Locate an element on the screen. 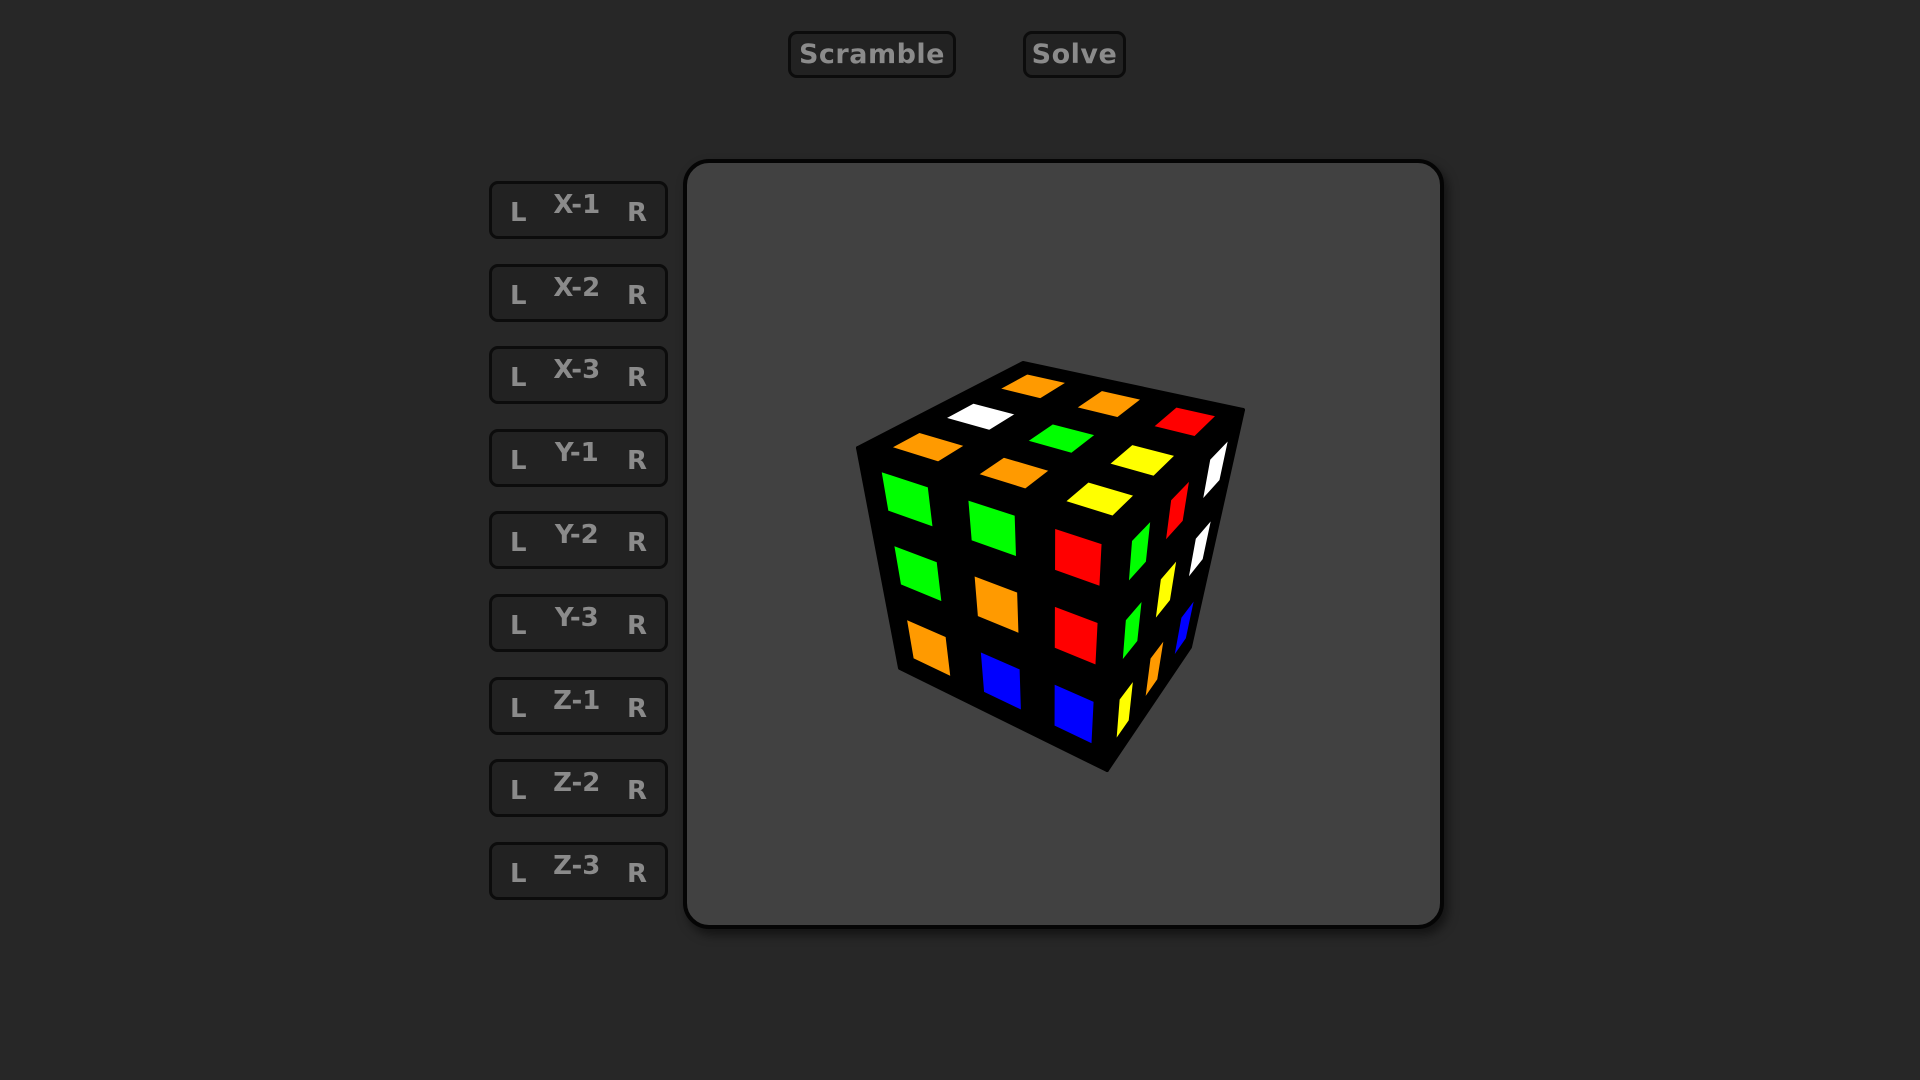 The height and width of the screenshot is (1080, 1920). rotate-control-z-1: L Z-1 R is located at coordinates (578, 705).